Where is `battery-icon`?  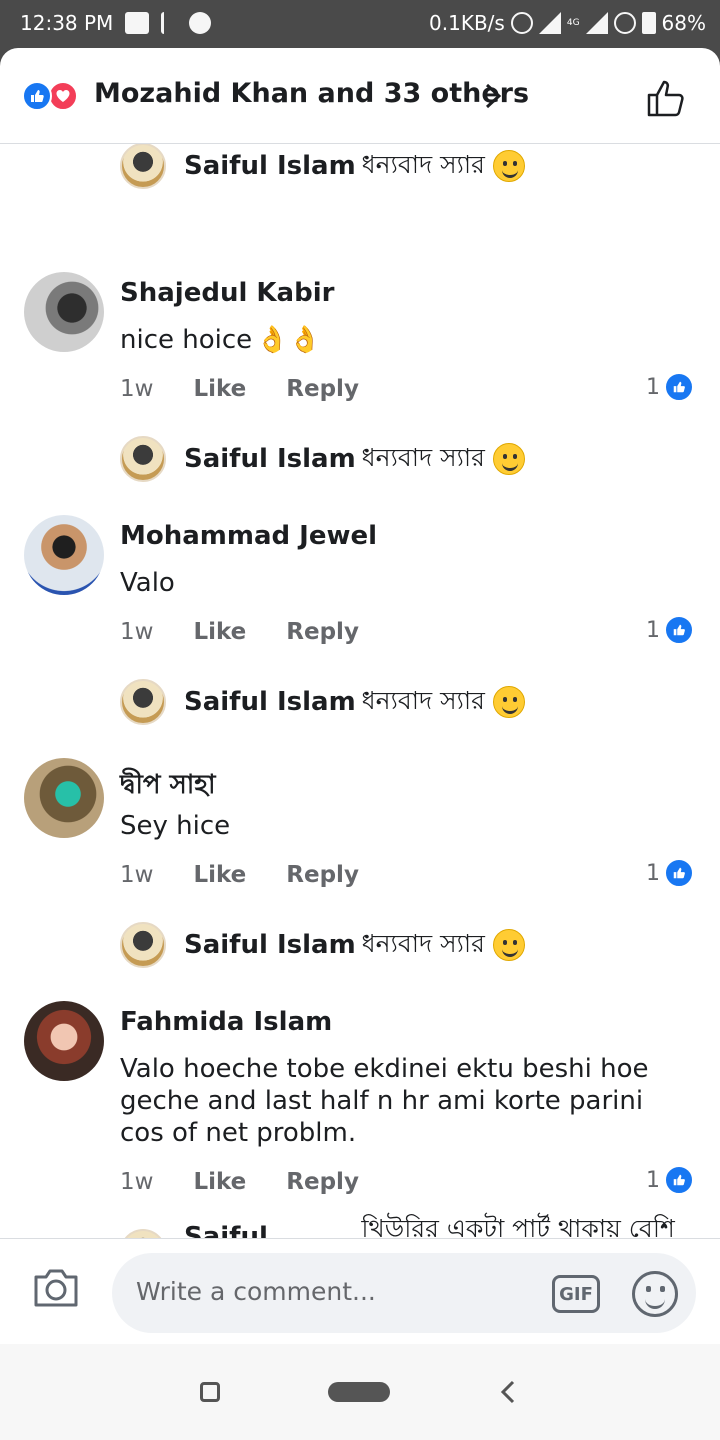 battery-icon is located at coordinates (648, 23).